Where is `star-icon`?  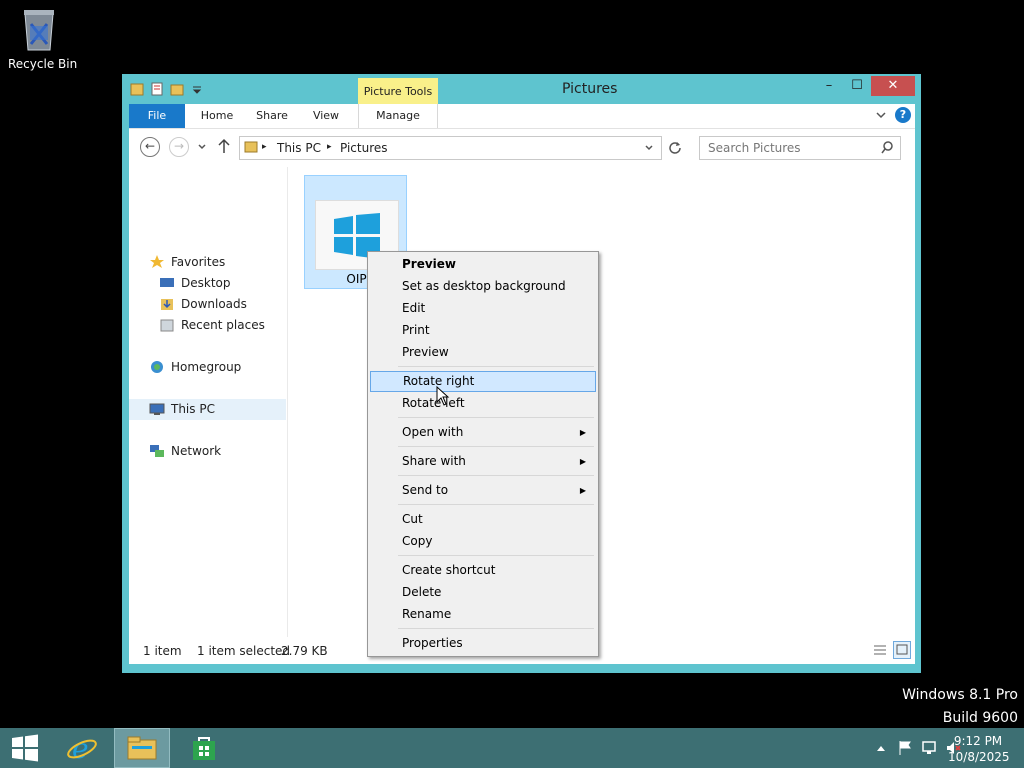
star-icon is located at coordinates (157, 261).